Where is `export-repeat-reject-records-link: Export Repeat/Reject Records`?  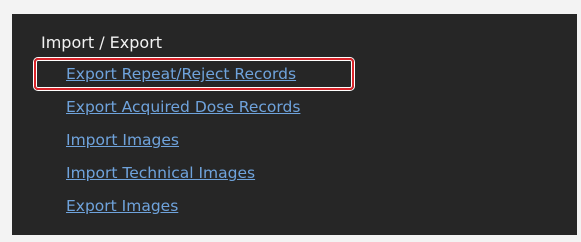 export-repeat-reject-records-link: Export Repeat/Reject Records is located at coordinates (181, 74).